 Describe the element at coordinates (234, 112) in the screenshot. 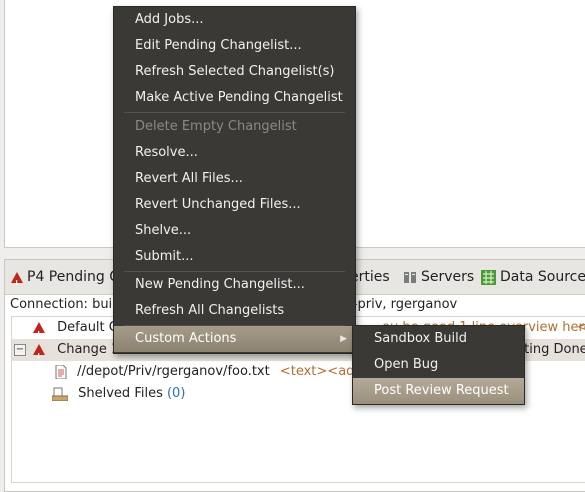

I see `menu-separator` at that location.